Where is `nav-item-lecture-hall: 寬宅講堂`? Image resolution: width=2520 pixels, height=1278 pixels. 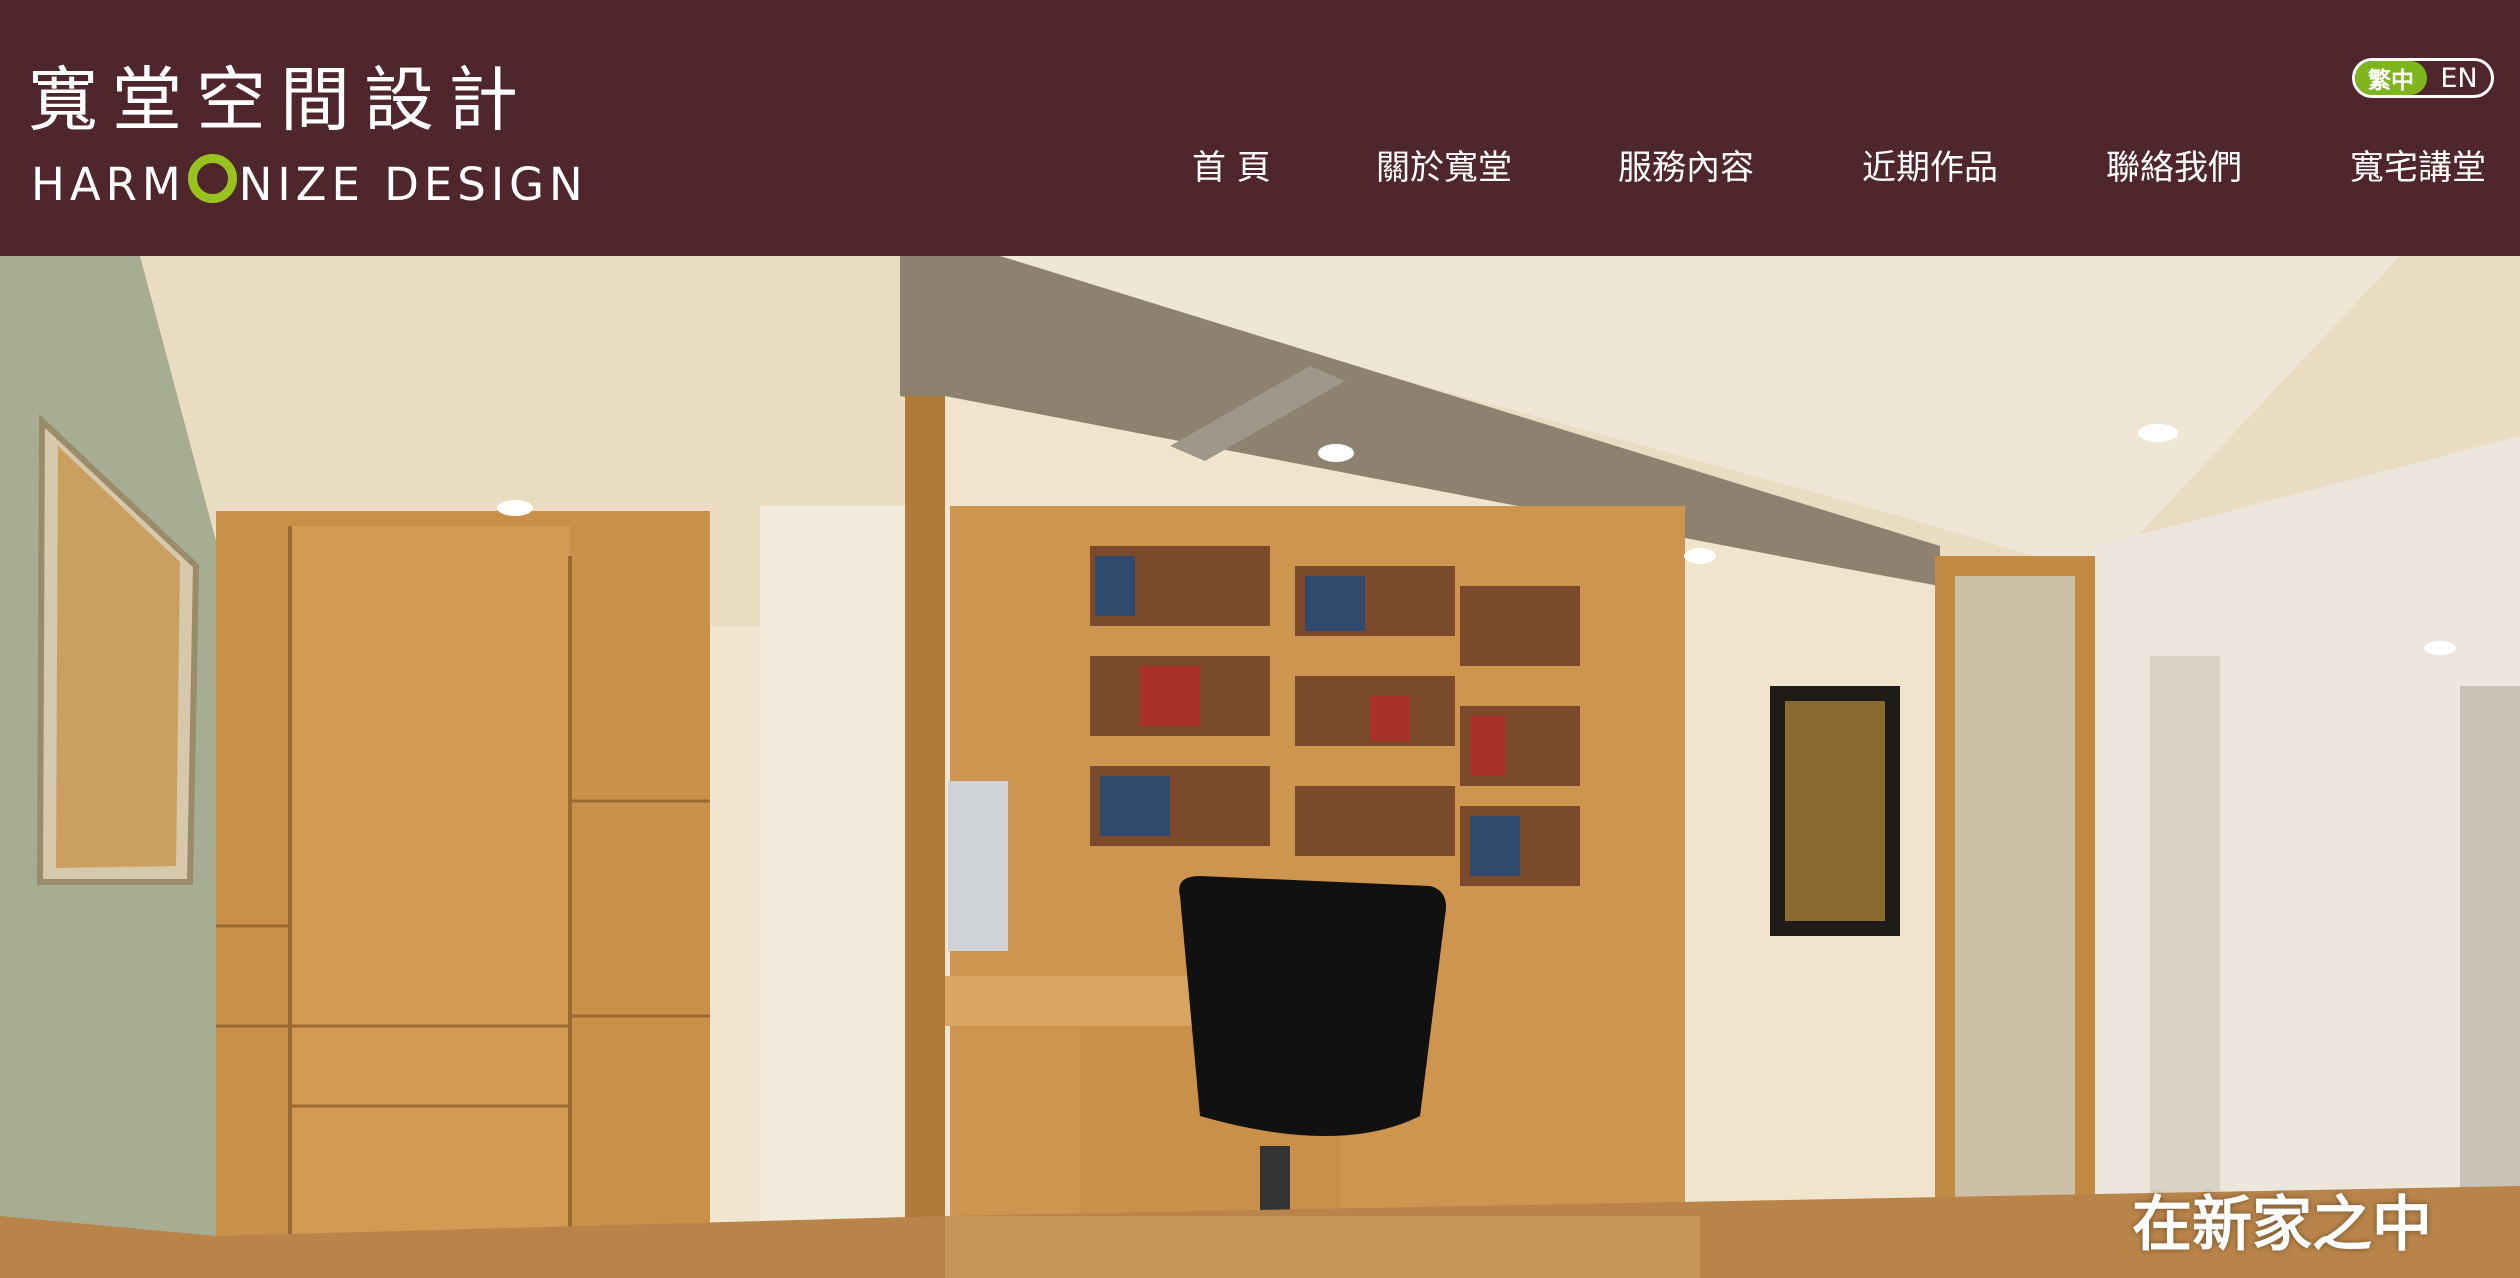 nav-item-lecture-hall: 寬宅講堂 is located at coordinates (2418, 168).